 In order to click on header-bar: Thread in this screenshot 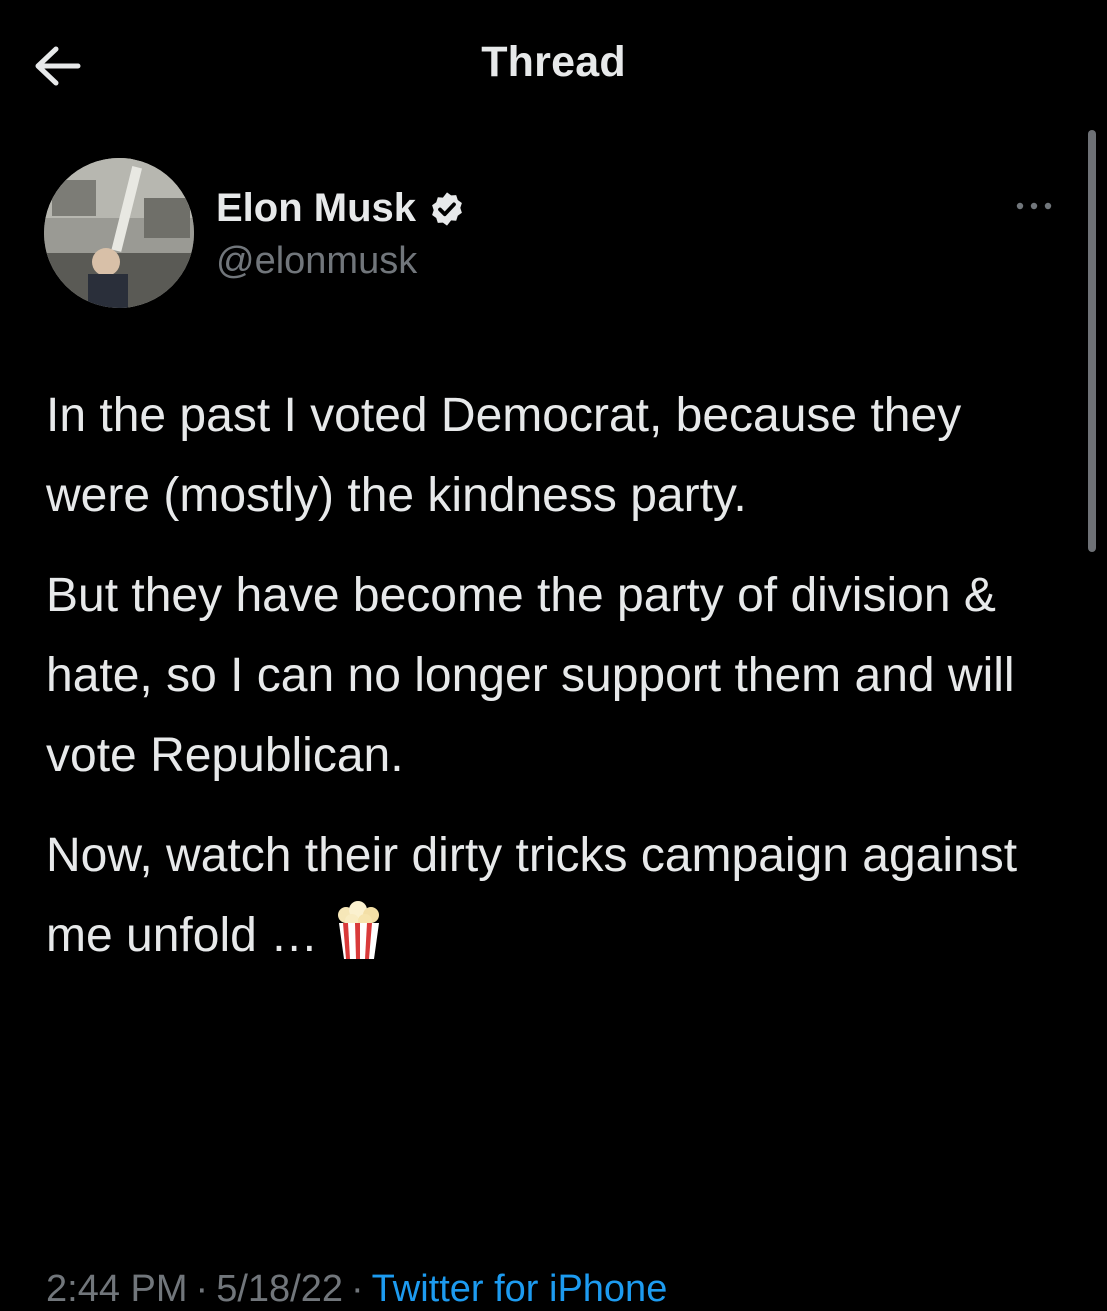, I will do `click(553, 65)`.